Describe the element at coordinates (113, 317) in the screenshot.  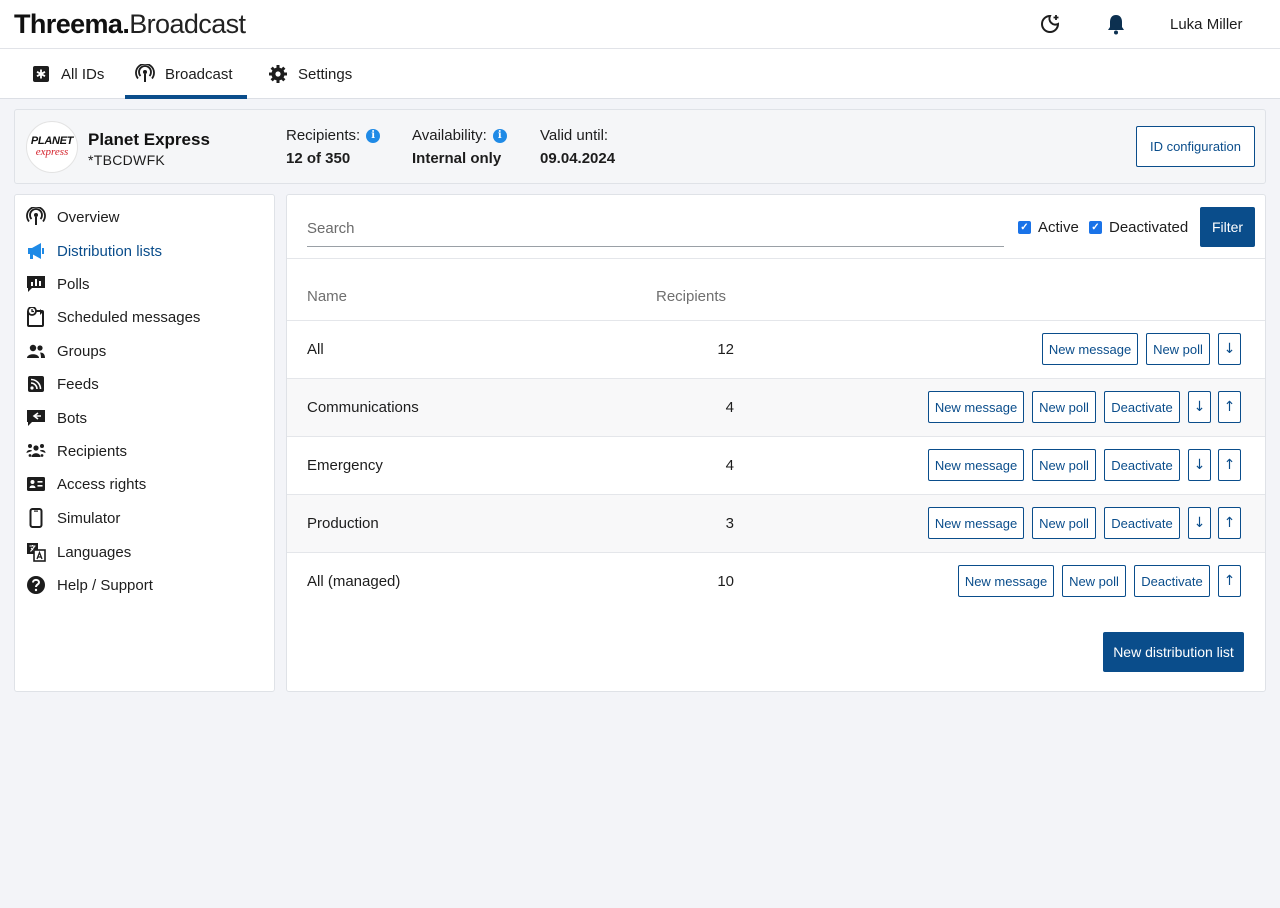
I see `sidebar-item-scheduled-messages: Scheduled messages` at that location.